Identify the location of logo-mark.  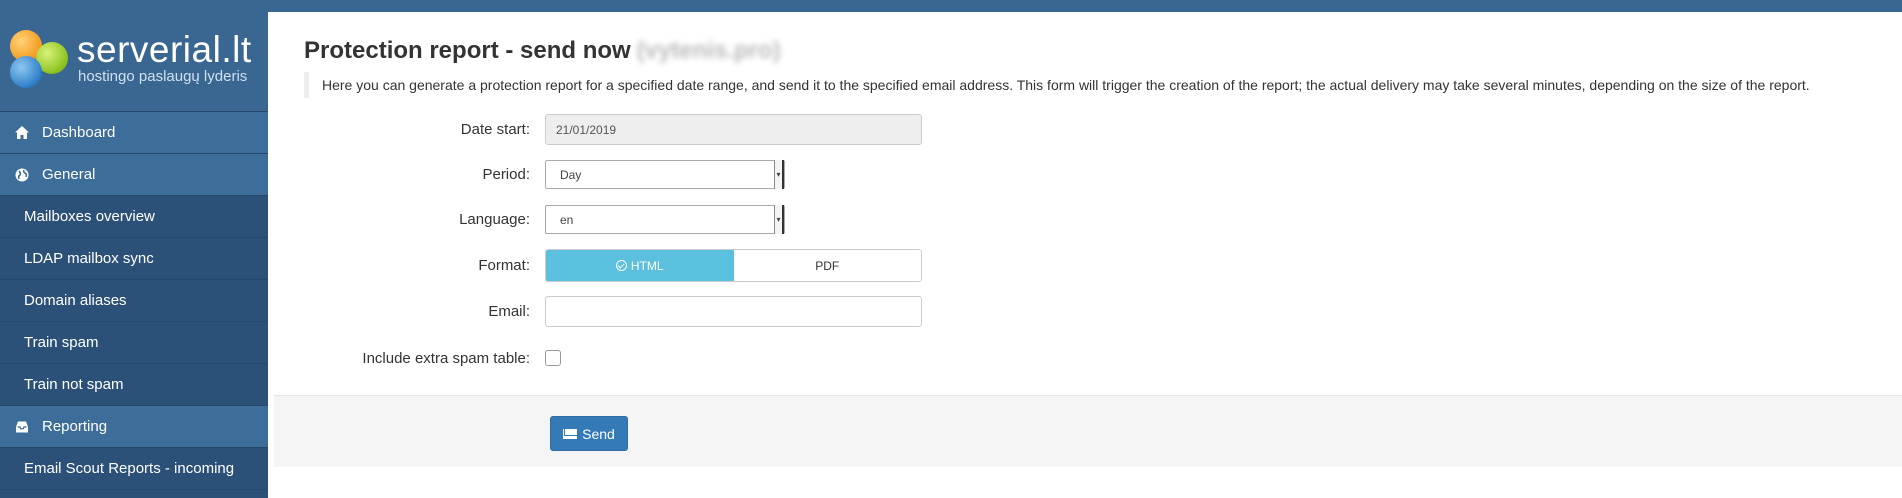
(39, 61).